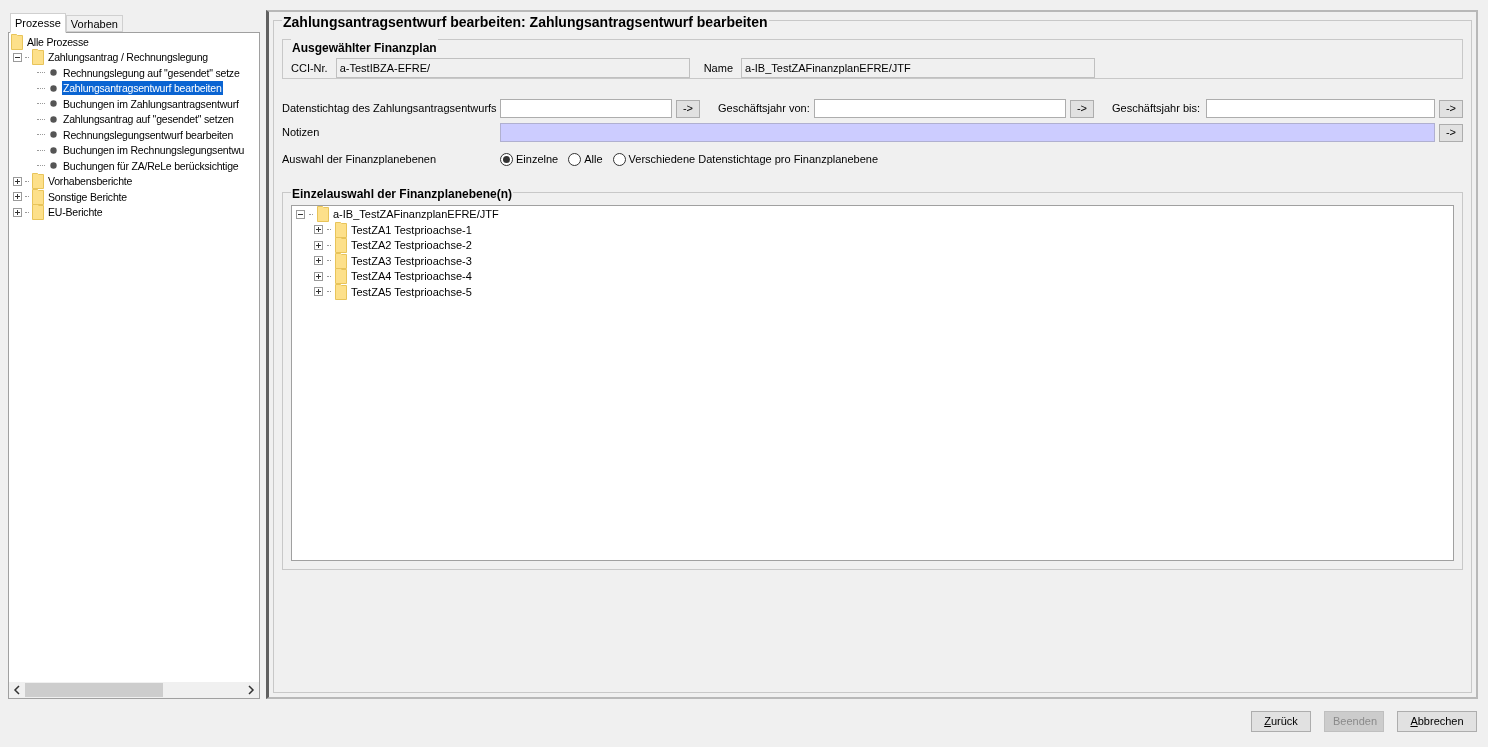 The image size is (1488, 747). Describe the element at coordinates (745, 159) in the screenshot. I see `radio-option: Verschiedene Datenstichtage pro Finanzplanebene` at that location.